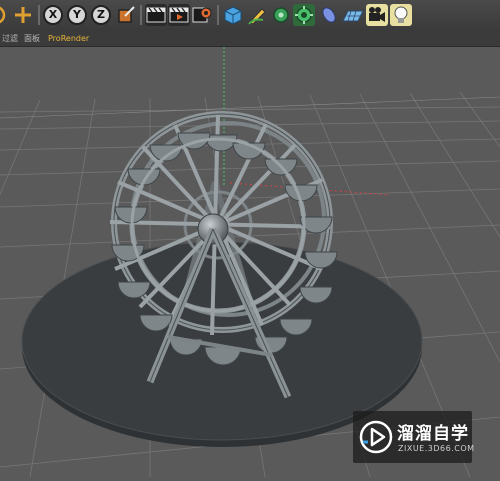 This screenshot has height=481, width=500. What do you see at coordinates (433, 434) in the screenshot?
I see `watermark-title: 溜溜自学` at bounding box center [433, 434].